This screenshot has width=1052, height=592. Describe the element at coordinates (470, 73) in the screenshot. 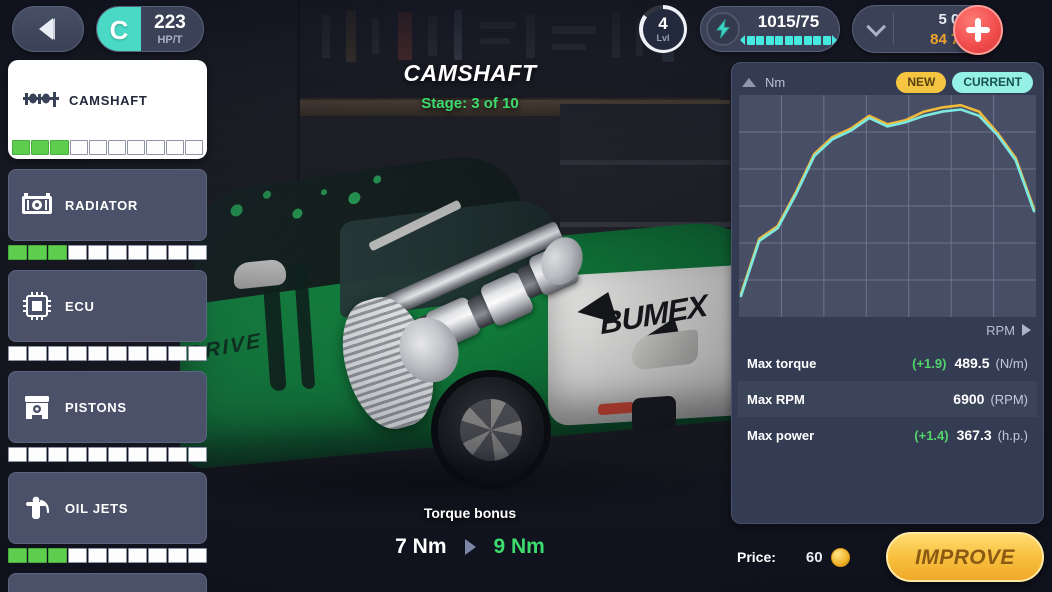

I see `page-title: CAMSHAFT` at that location.